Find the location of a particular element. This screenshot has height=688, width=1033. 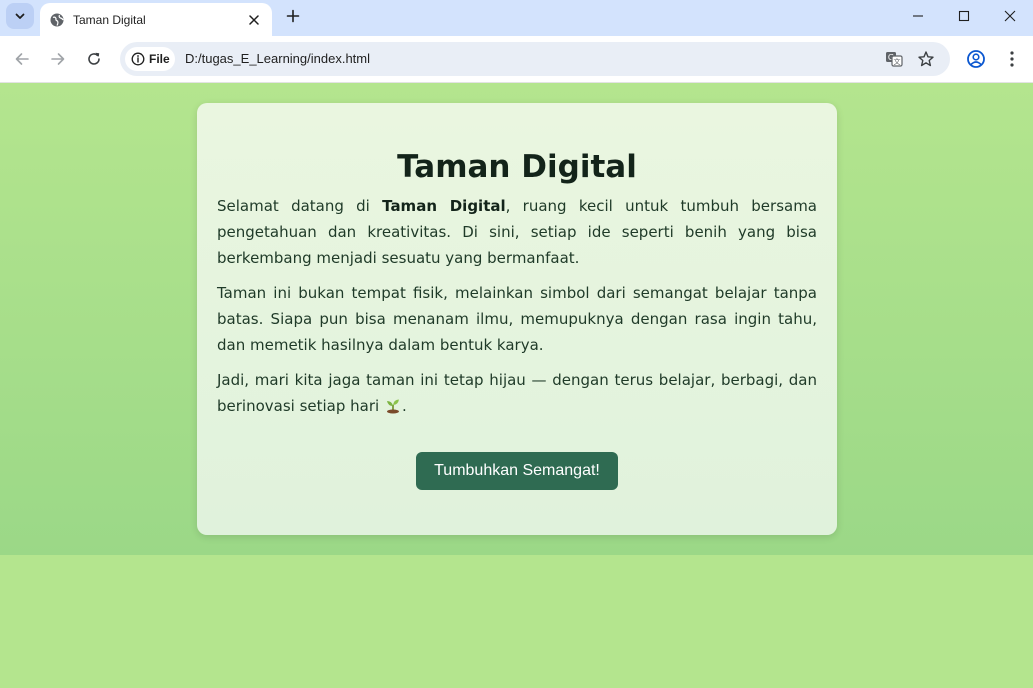

browser-tab-active: Taman Digital is located at coordinates (156, 19).